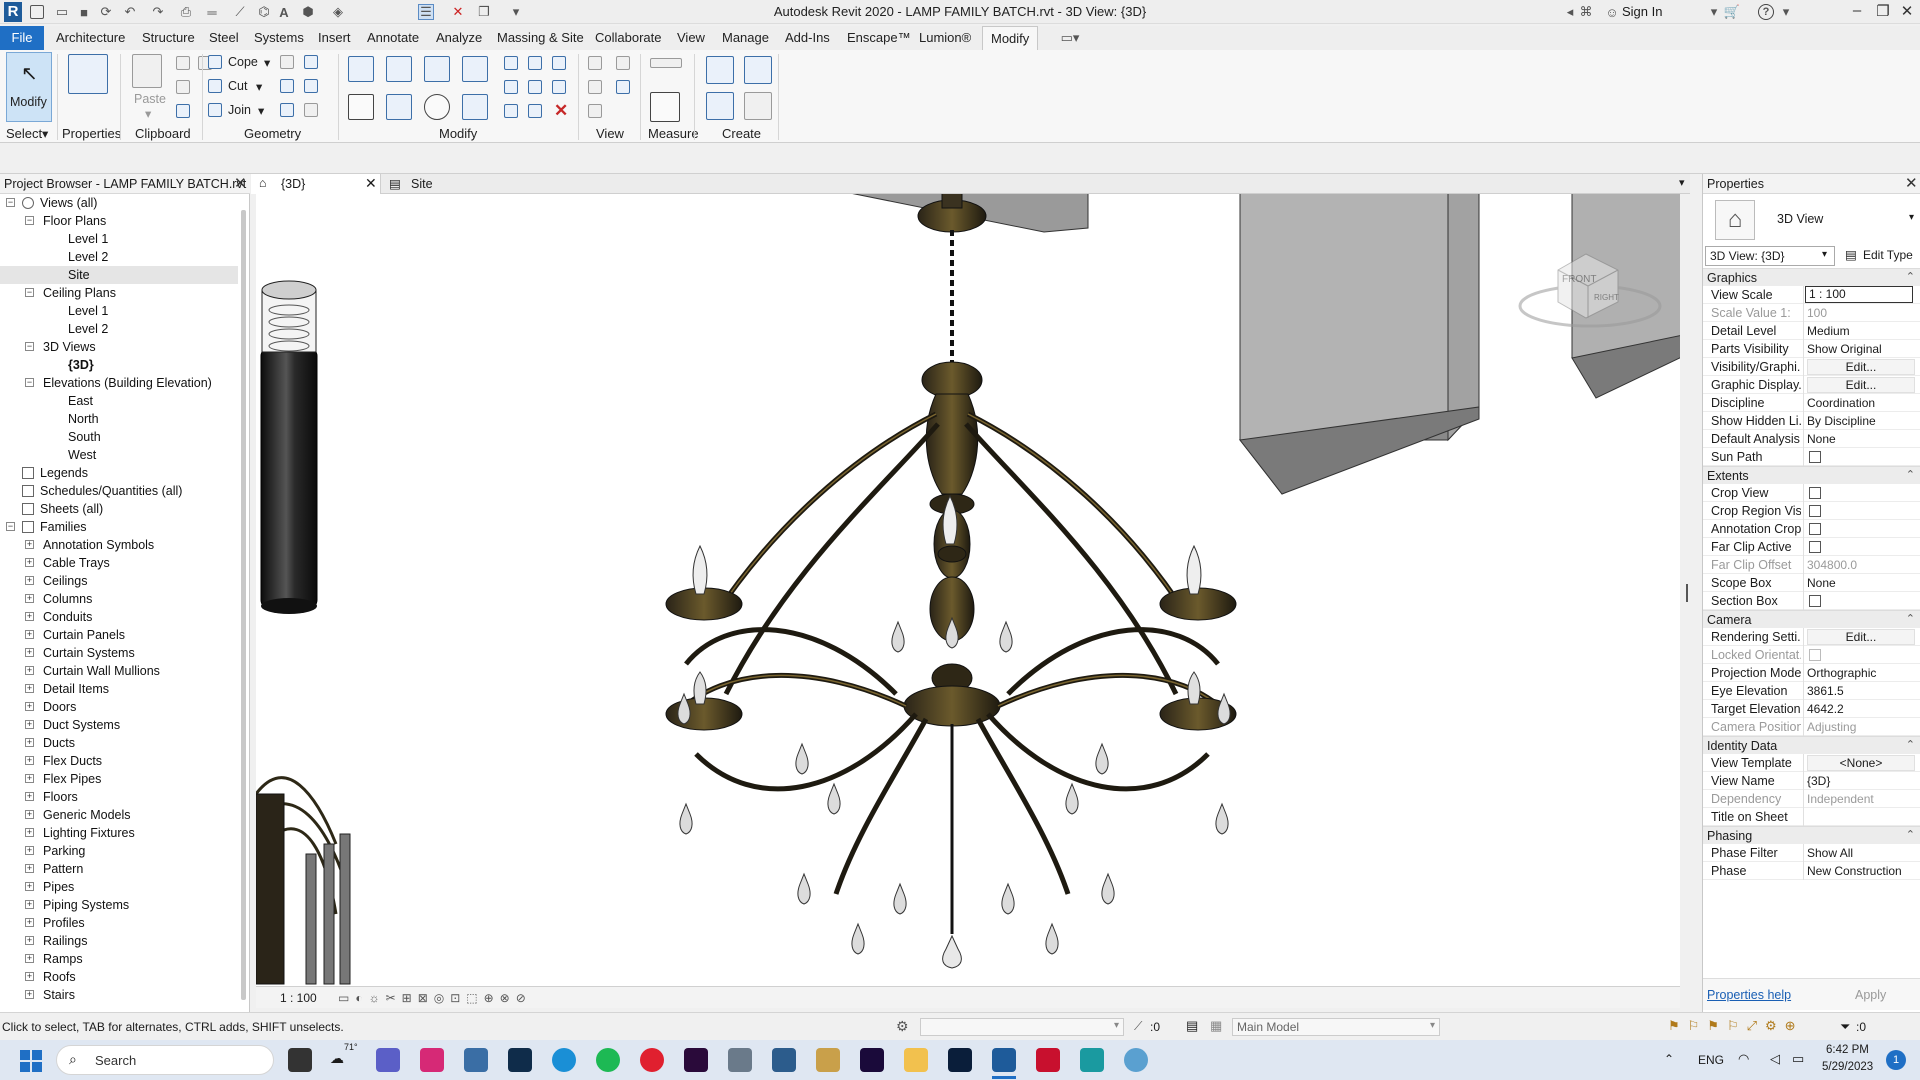 Image resolution: width=1920 pixels, height=1080 pixels. I want to click on file-explorer-icon, so click(916, 1060).